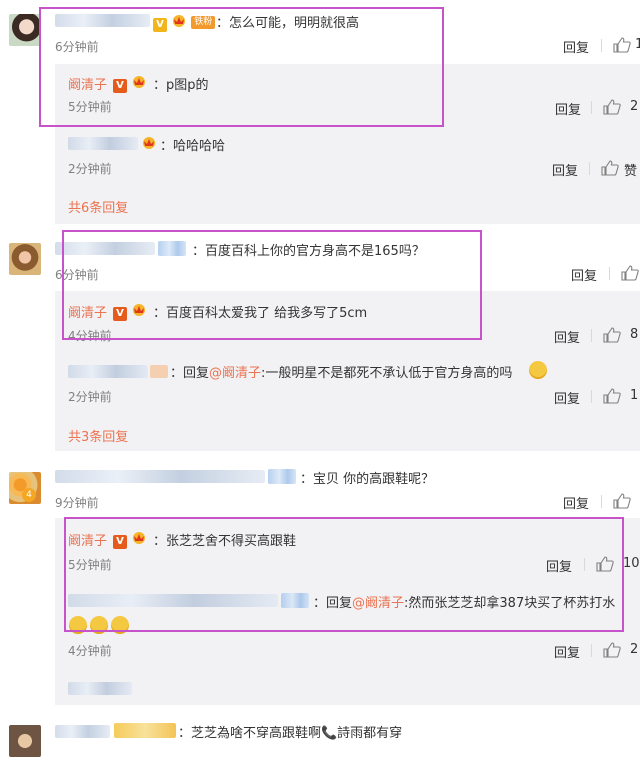 The height and width of the screenshot is (757, 640). I want to click on reply-author-badge-blurred, so click(159, 371).